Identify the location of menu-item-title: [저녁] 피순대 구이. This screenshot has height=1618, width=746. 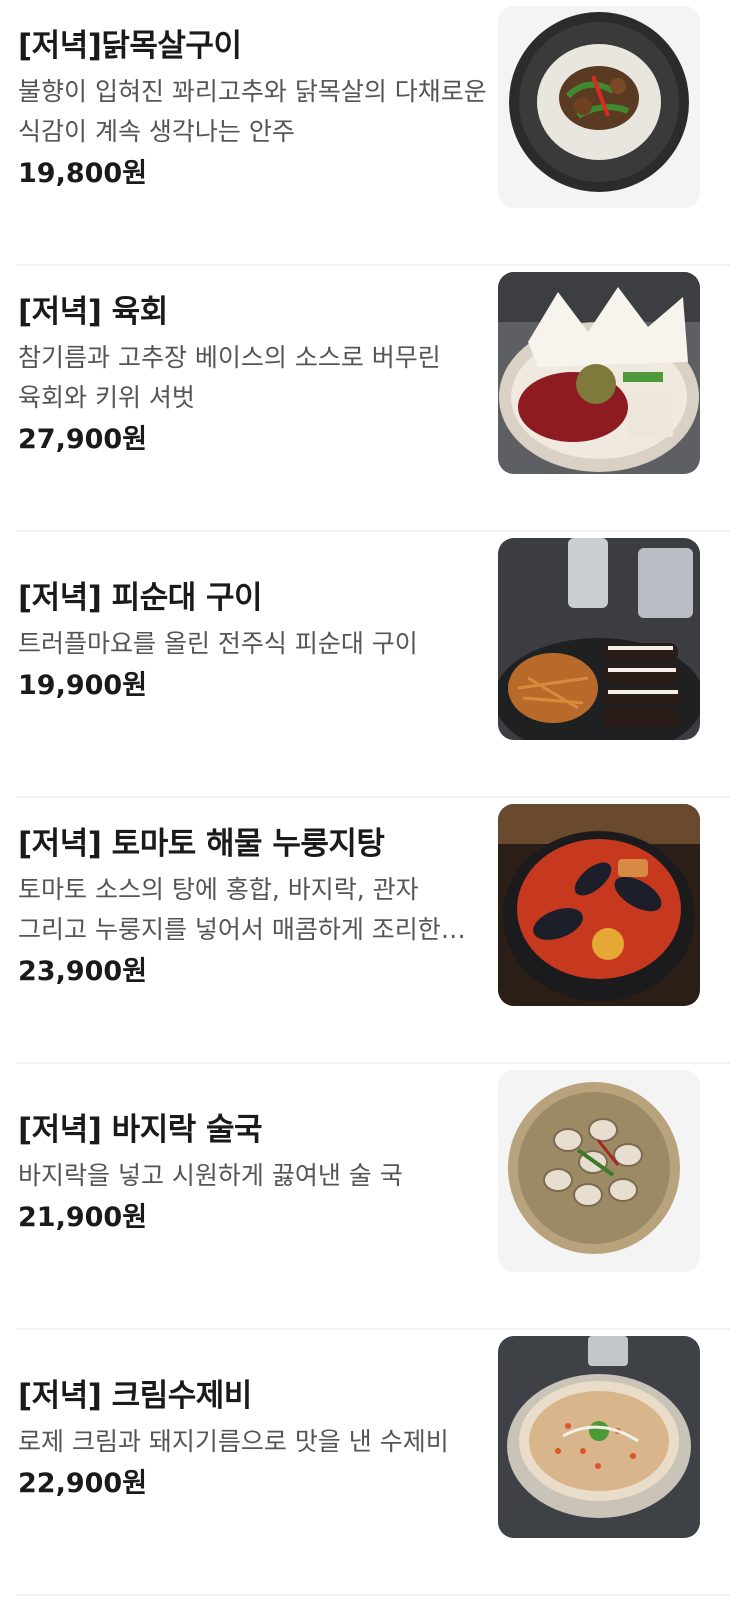
(140, 598).